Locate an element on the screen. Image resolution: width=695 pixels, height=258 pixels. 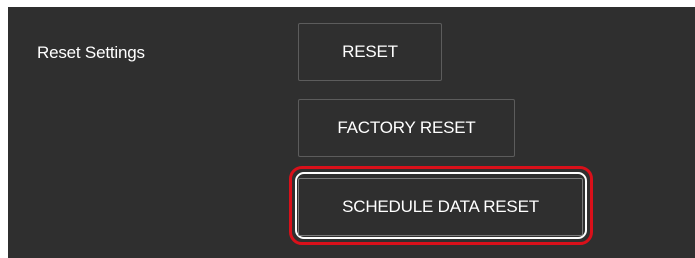
factory-reset-button: FACTORY RESET is located at coordinates (406, 128).